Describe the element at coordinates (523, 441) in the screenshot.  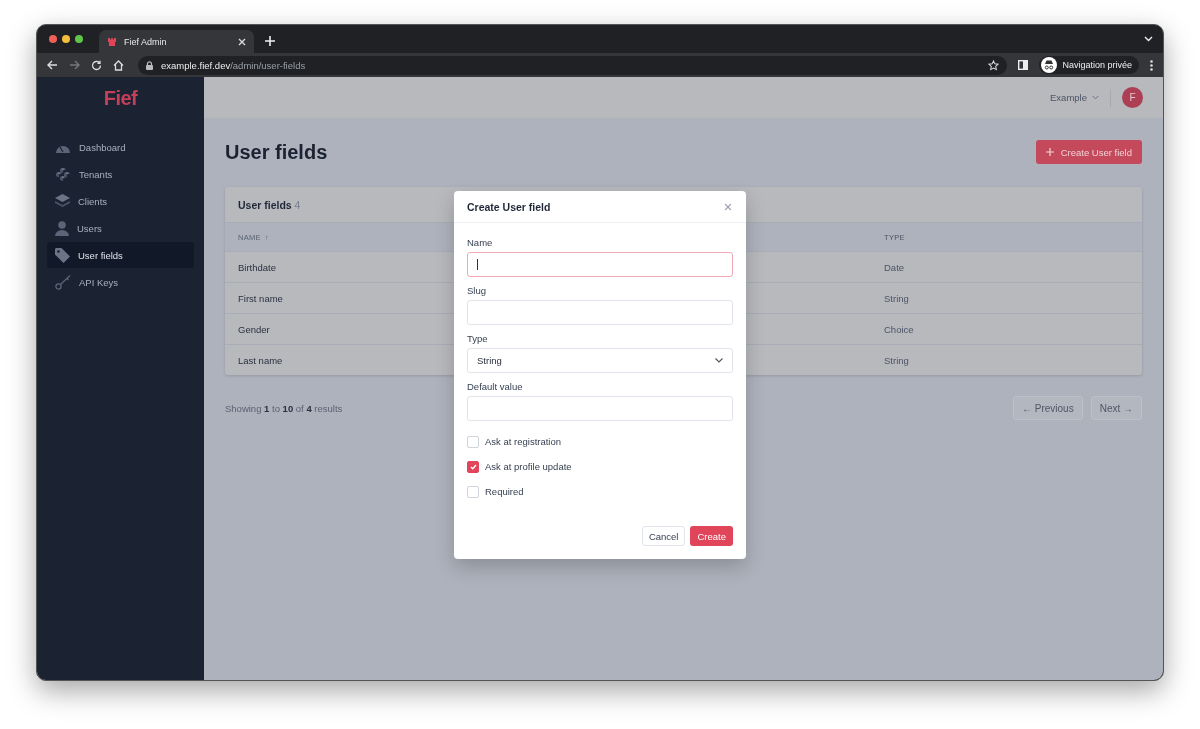
I see `checkbox-label: Ask at registration` at that location.